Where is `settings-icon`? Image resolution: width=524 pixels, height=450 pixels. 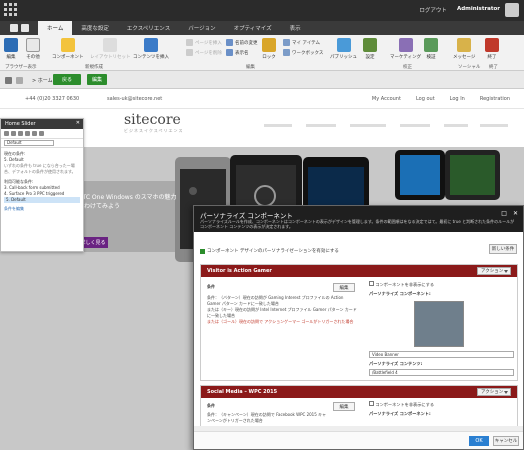
settings-icon is located at coordinates (370, 45).